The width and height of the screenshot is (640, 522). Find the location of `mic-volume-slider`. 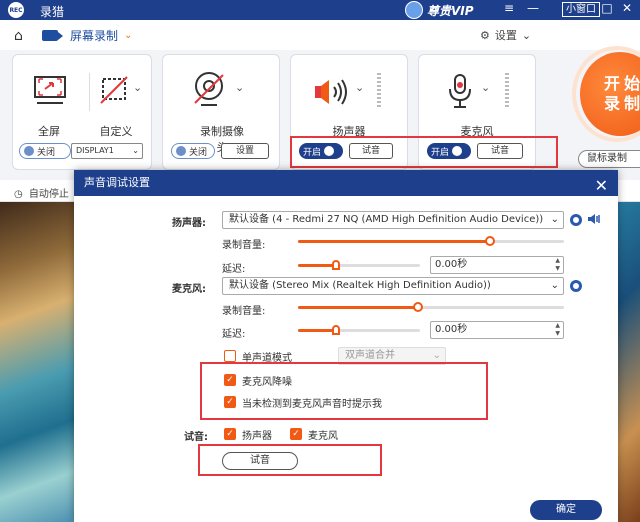

mic-volume-slider is located at coordinates (431, 307).